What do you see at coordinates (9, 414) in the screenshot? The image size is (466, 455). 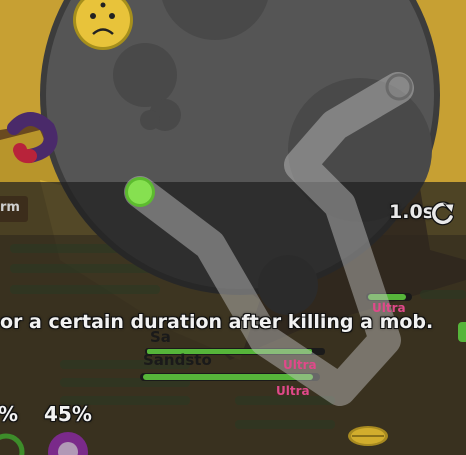 I see `percent-left: %` at bounding box center [9, 414].